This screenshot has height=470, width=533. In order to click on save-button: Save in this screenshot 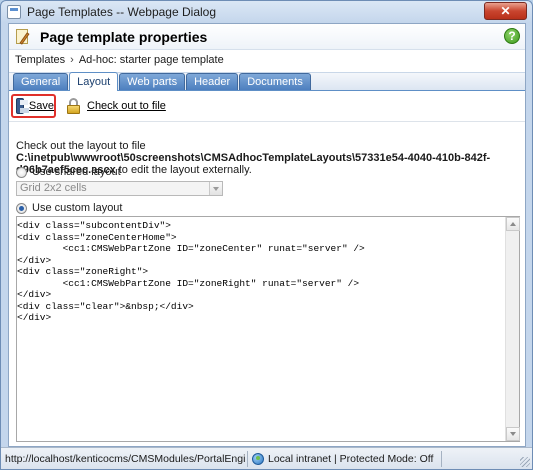, I will do `click(33, 106)`.